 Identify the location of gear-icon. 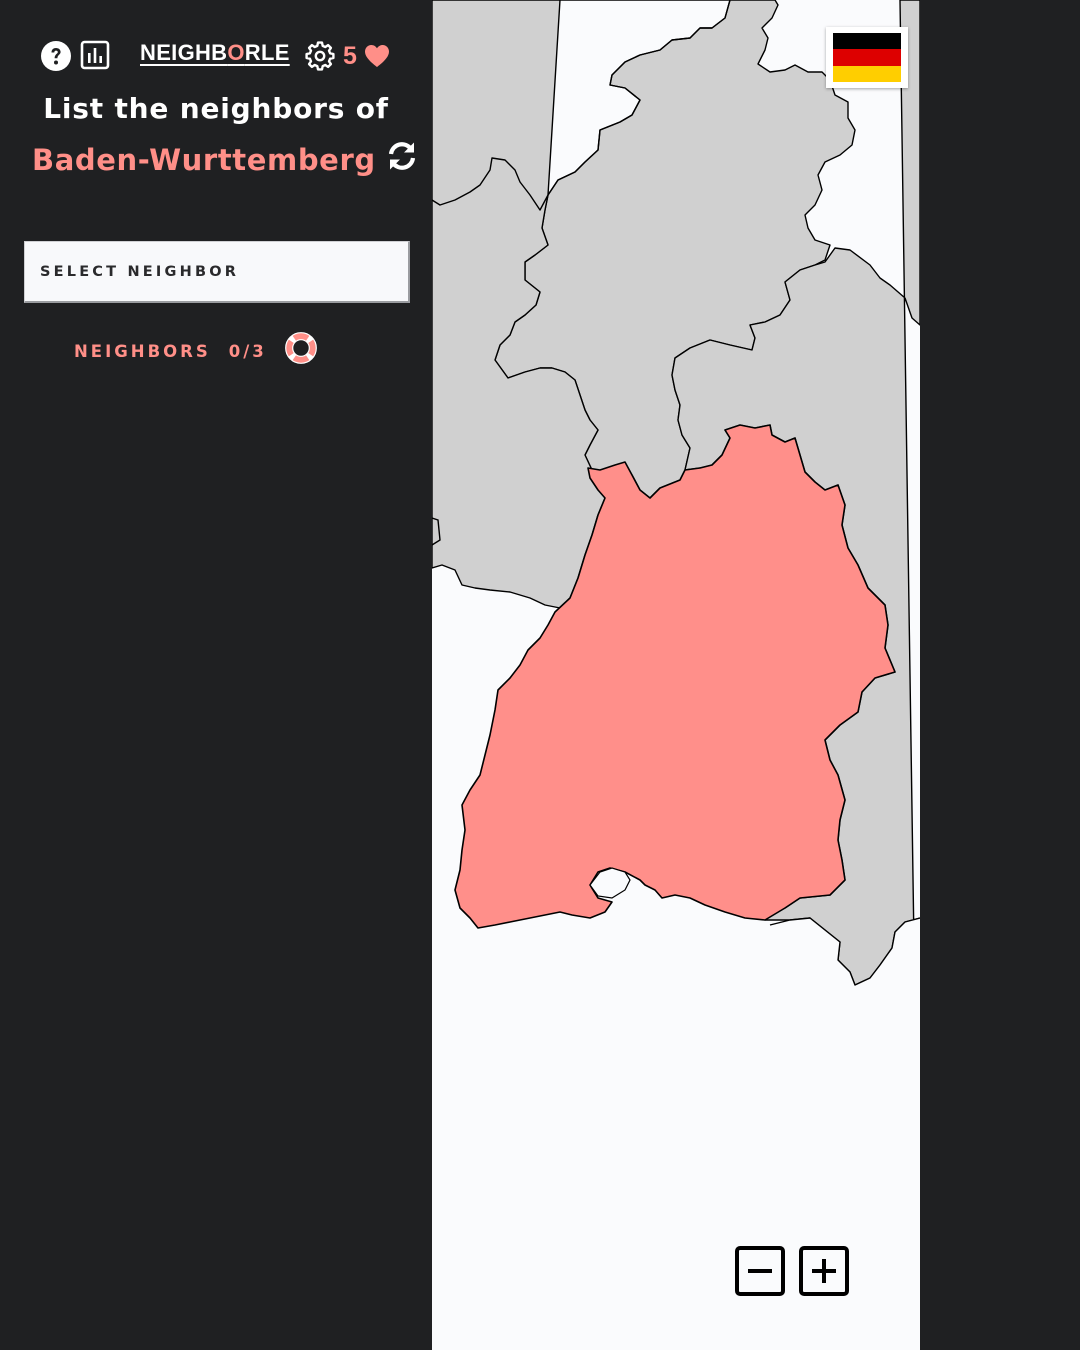
(320, 56).